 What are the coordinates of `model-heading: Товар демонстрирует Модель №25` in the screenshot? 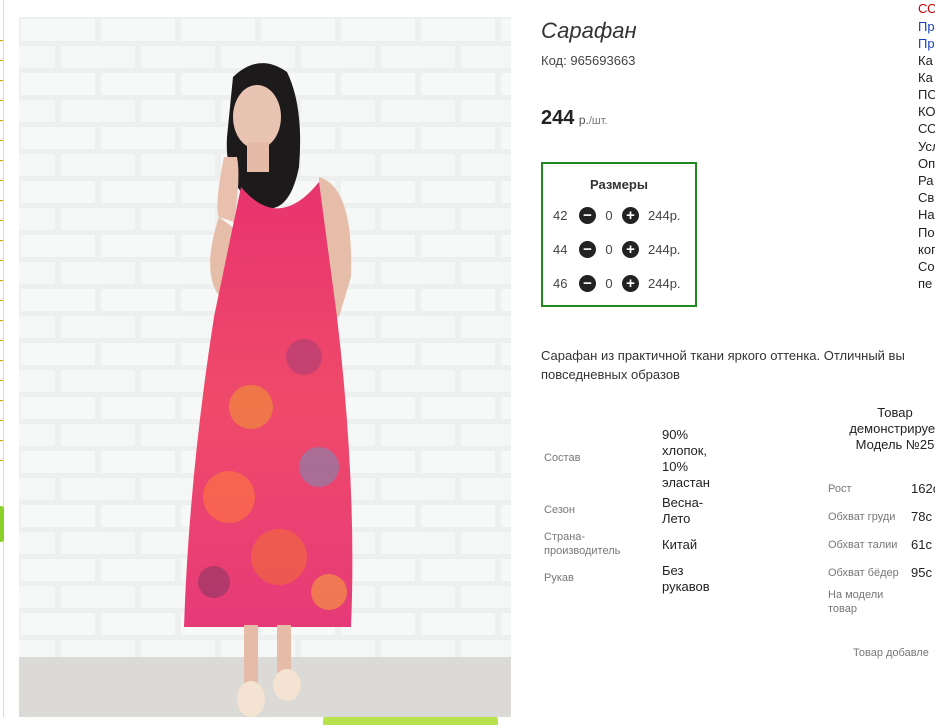 It's located at (882, 429).